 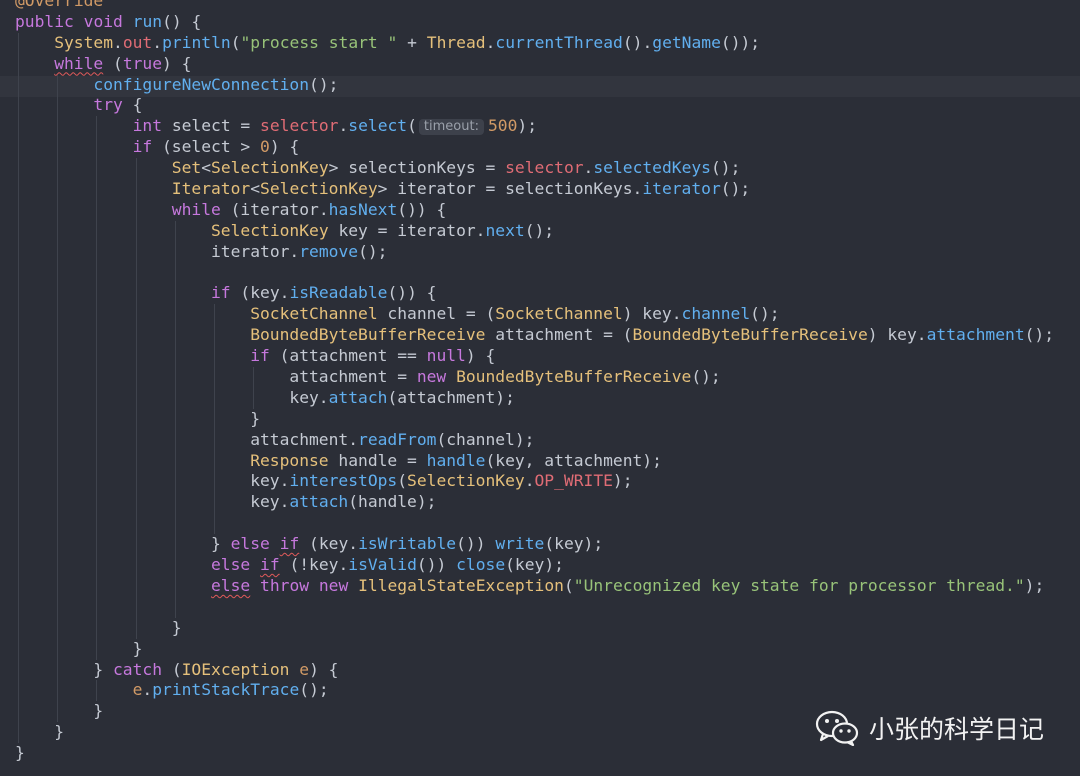 I want to click on code-line: SelectionKey key = iterator.next();, so click(x=527, y=231).